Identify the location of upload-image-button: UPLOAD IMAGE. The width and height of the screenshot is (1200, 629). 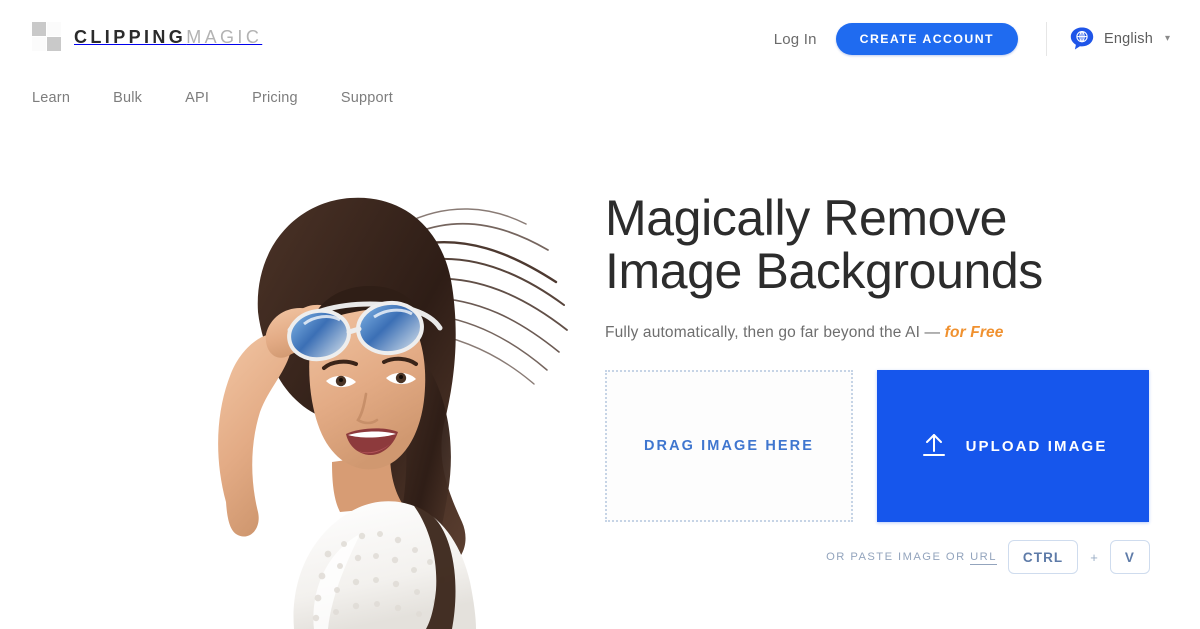
(1013, 446).